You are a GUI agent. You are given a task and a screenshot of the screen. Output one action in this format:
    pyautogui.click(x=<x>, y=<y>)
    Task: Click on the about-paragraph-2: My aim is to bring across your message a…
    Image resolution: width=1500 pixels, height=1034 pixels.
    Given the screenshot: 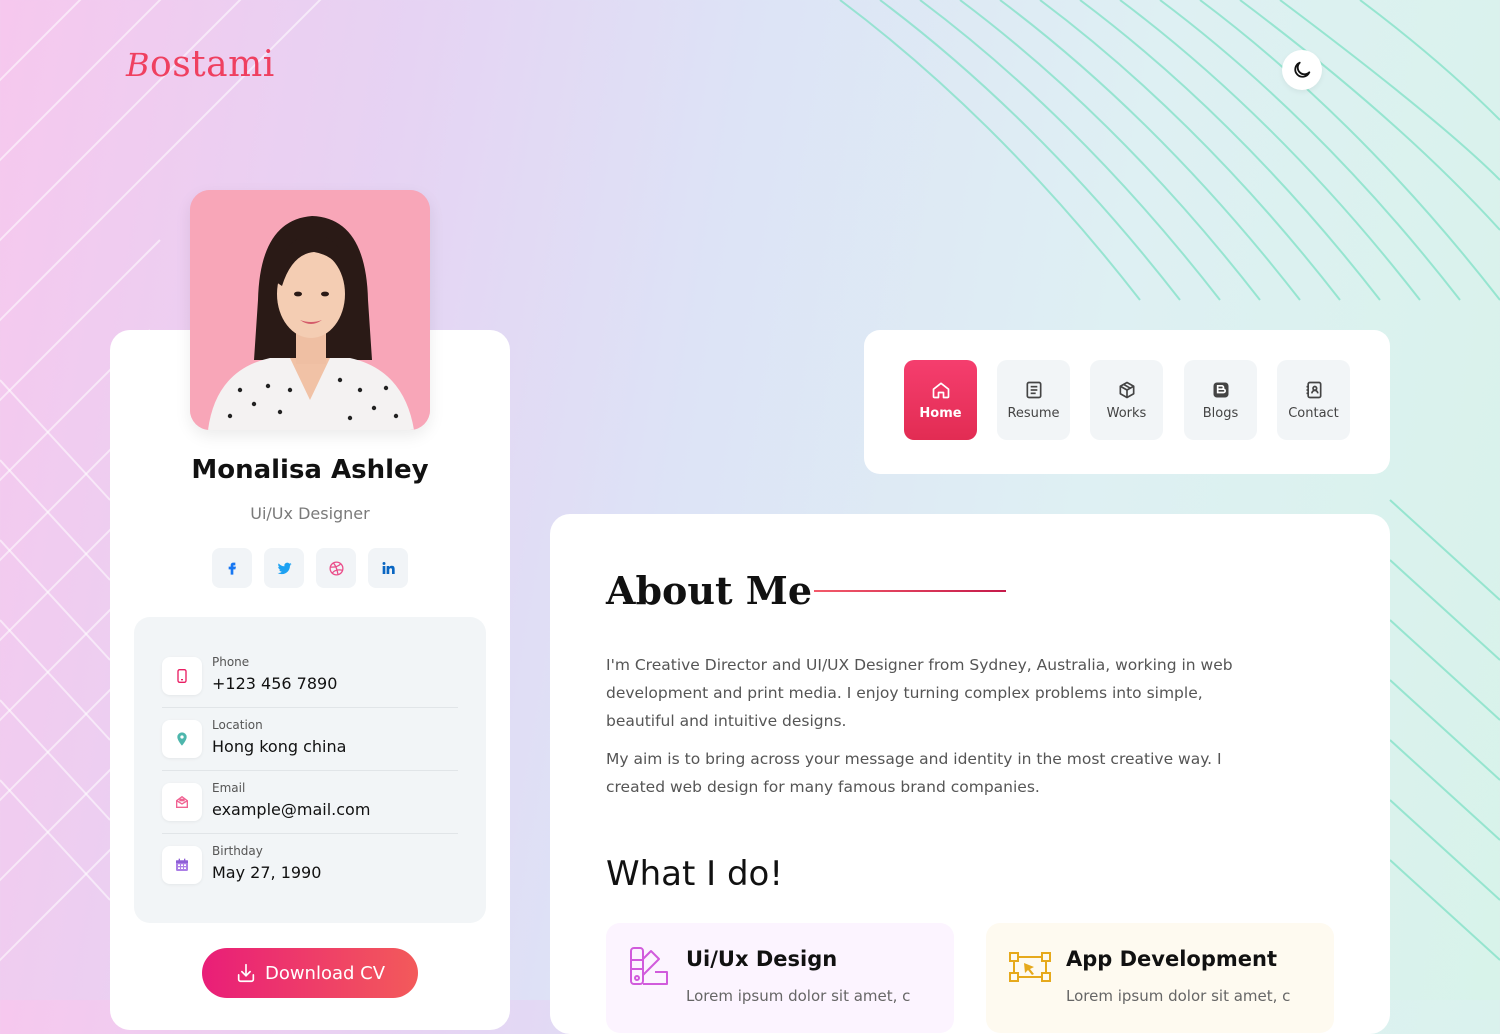 What is the action you would take?
    pyautogui.click(x=914, y=773)
    